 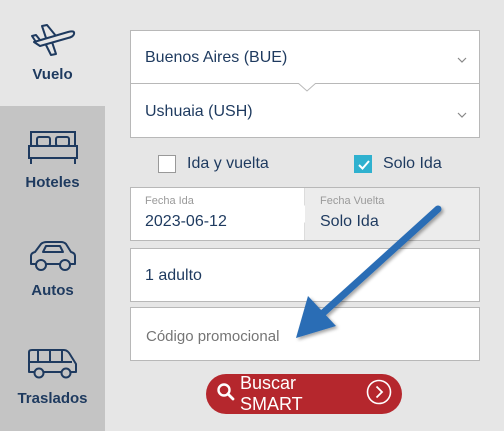 I want to click on airplane-icon, so click(x=53, y=40).